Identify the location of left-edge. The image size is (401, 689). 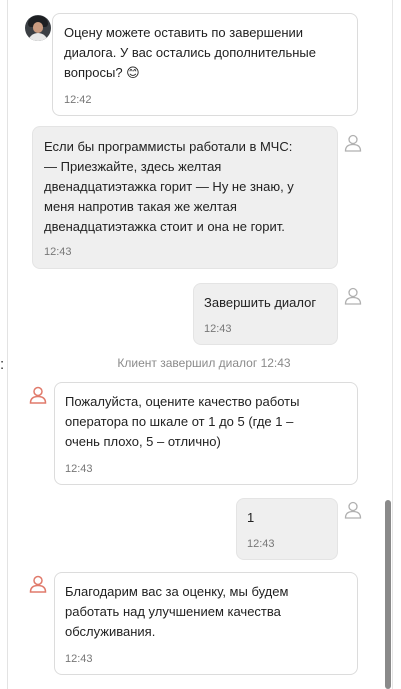
(3, 344).